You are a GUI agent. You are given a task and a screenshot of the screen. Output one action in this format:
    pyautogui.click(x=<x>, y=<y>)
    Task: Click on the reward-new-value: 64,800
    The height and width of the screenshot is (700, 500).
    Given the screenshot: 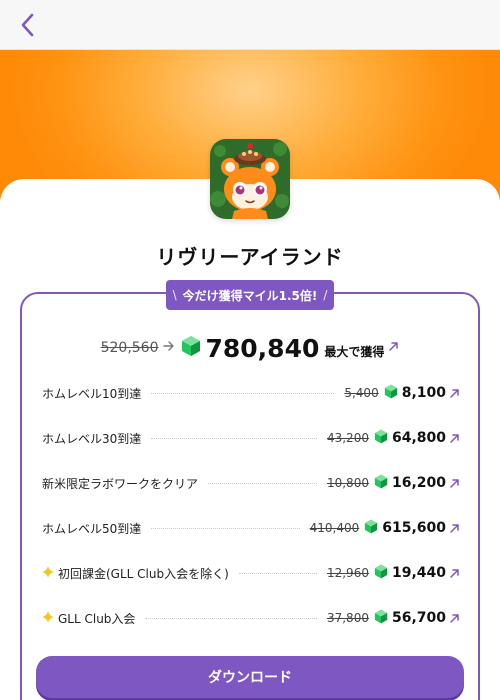 What is the action you would take?
    pyautogui.click(x=418, y=438)
    